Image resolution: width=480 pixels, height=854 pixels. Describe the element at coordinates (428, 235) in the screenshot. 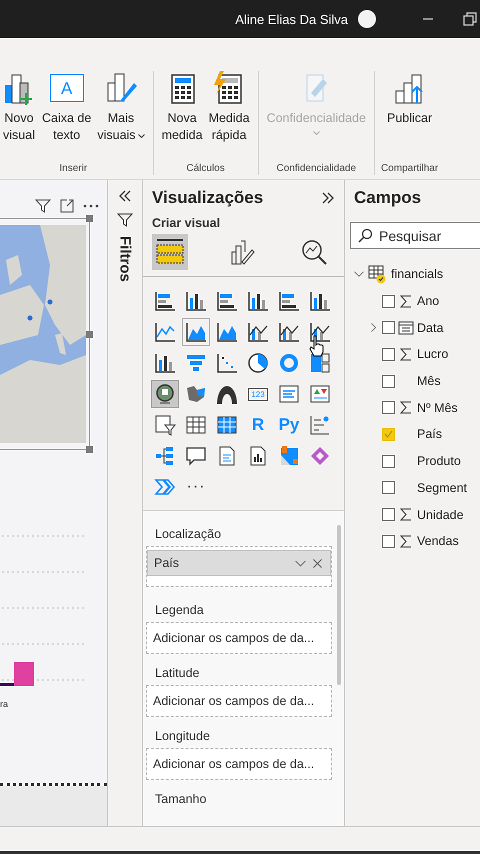

I see `search-field: Pesquisar` at that location.